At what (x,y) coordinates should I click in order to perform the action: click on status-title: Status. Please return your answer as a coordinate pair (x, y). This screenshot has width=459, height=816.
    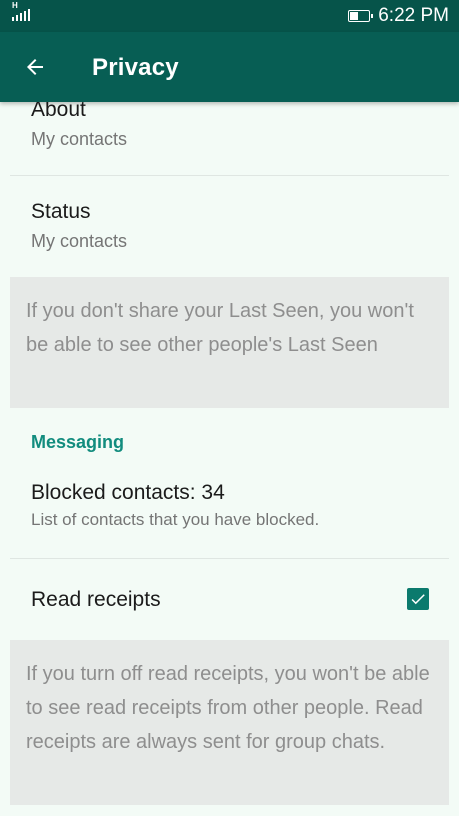
    Looking at the image, I should click on (61, 211).